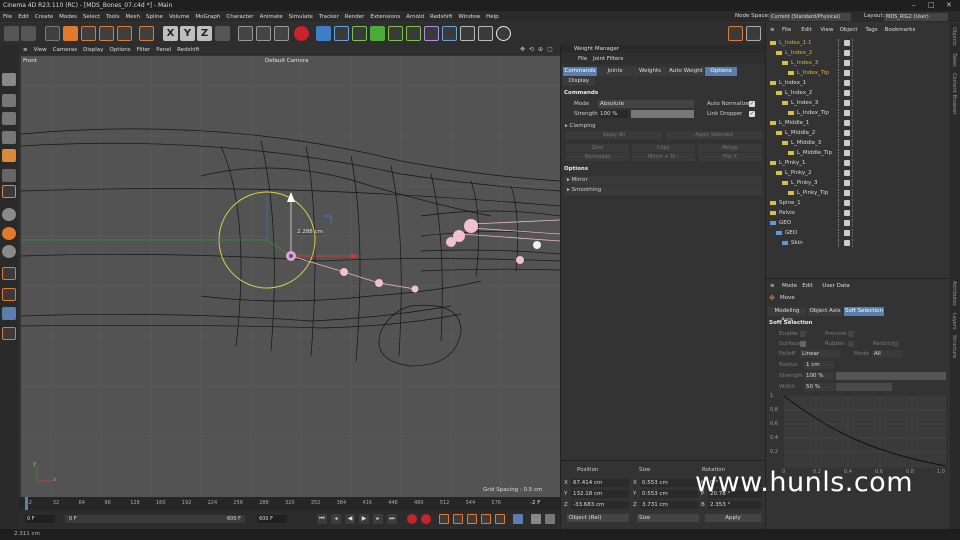 This screenshot has height=540, width=960. What do you see at coordinates (271, 17) in the screenshot?
I see `menu-animate: Animate` at bounding box center [271, 17].